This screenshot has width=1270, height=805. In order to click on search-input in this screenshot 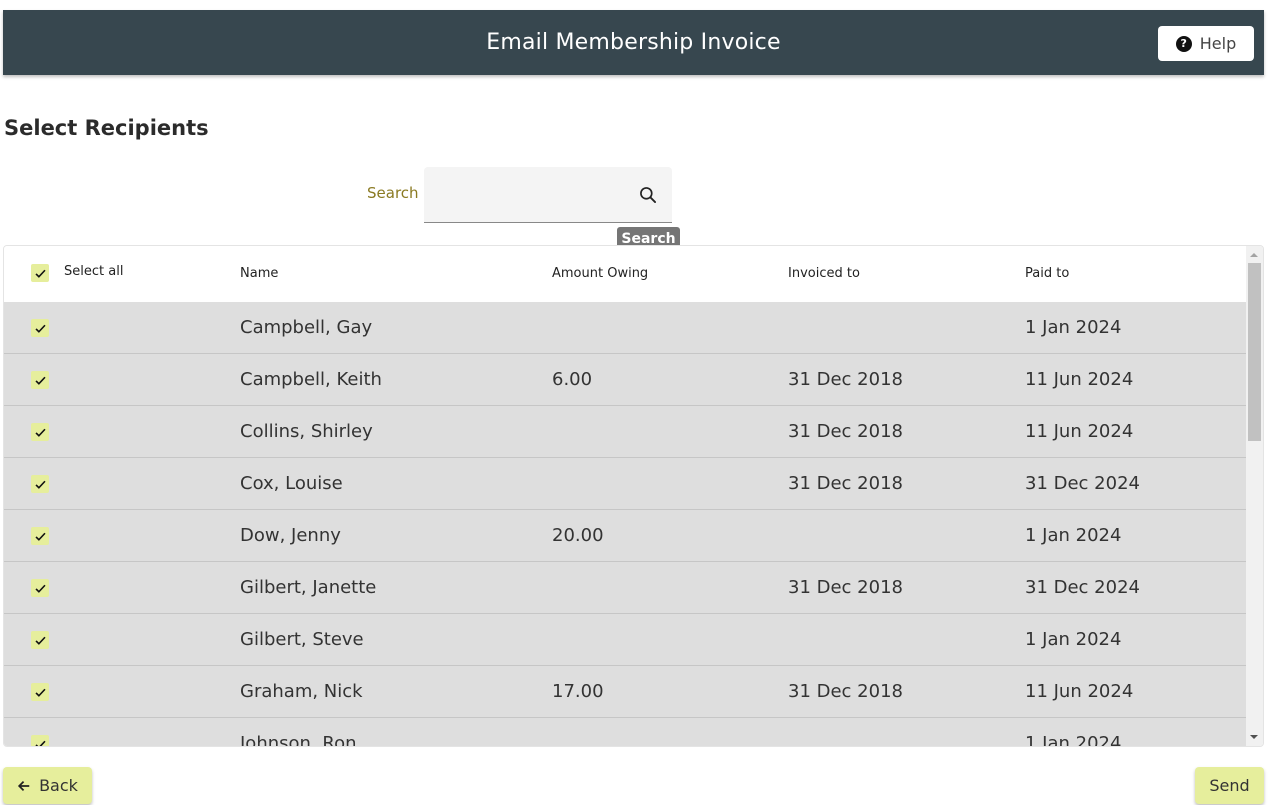, I will do `click(529, 195)`.